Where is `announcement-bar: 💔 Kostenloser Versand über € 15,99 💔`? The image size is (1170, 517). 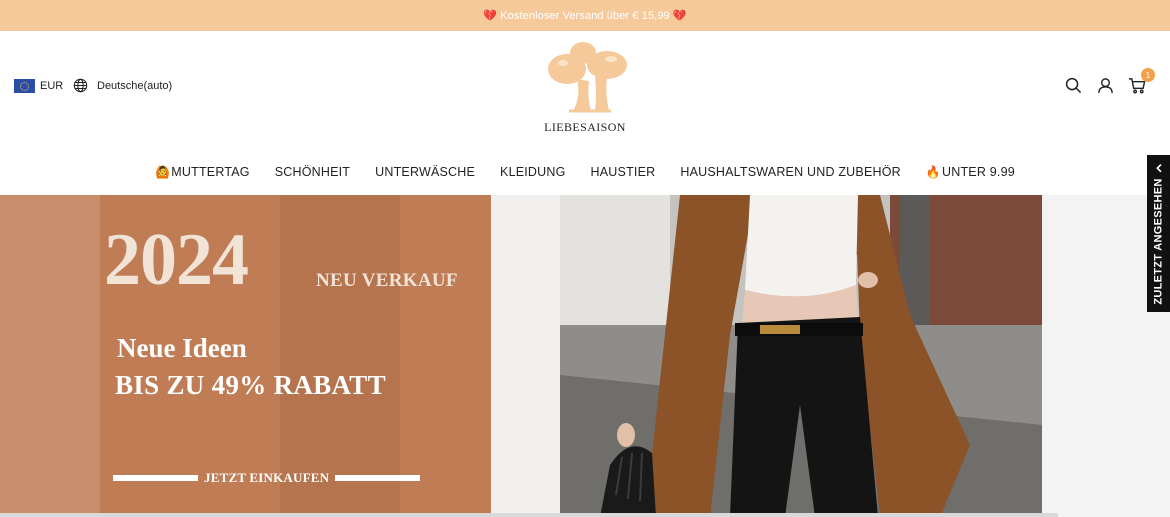
announcement-bar: 💔 Kostenloser Versand über € 15,99 💔 is located at coordinates (585, 15).